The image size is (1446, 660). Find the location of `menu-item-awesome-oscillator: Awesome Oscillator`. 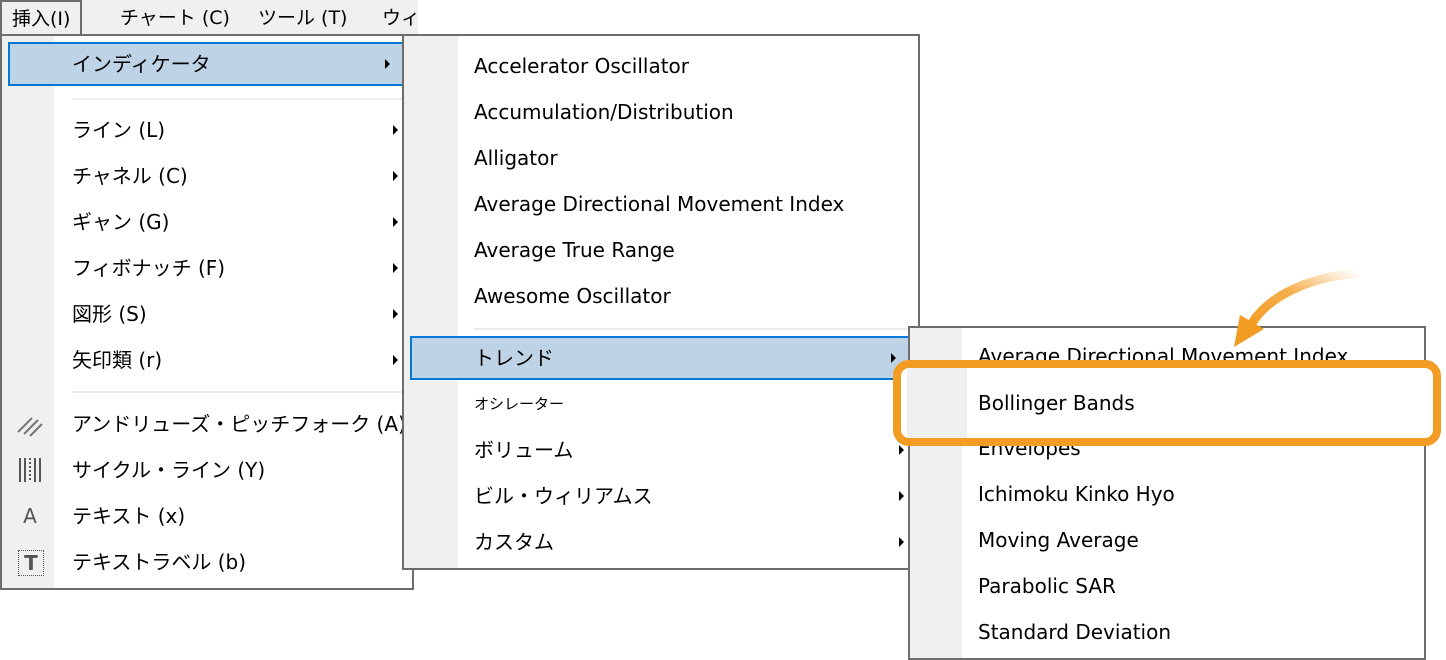

menu-item-awesome-oscillator: Awesome Oscillator is located at coordinates (661, 296).